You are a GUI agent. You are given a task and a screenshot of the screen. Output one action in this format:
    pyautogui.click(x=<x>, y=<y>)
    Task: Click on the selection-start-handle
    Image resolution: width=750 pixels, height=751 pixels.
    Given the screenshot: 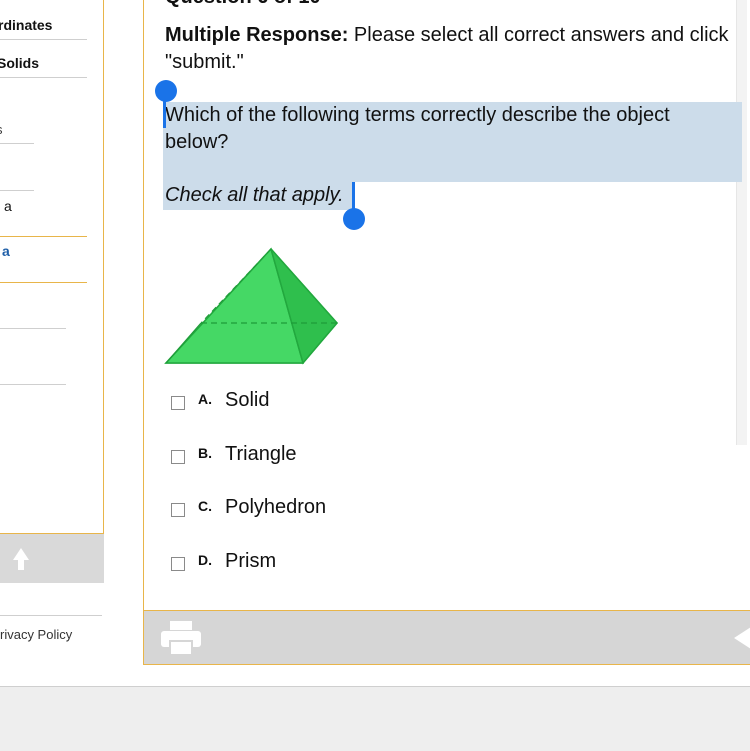 What is the action you would take?
    pyautogui.click(x=166, y=91)
    